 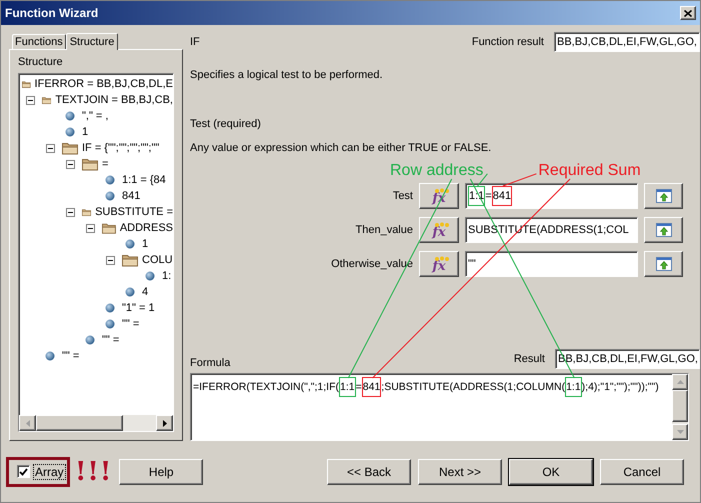 I want to click on check-icon, so click(x=23, y=472).